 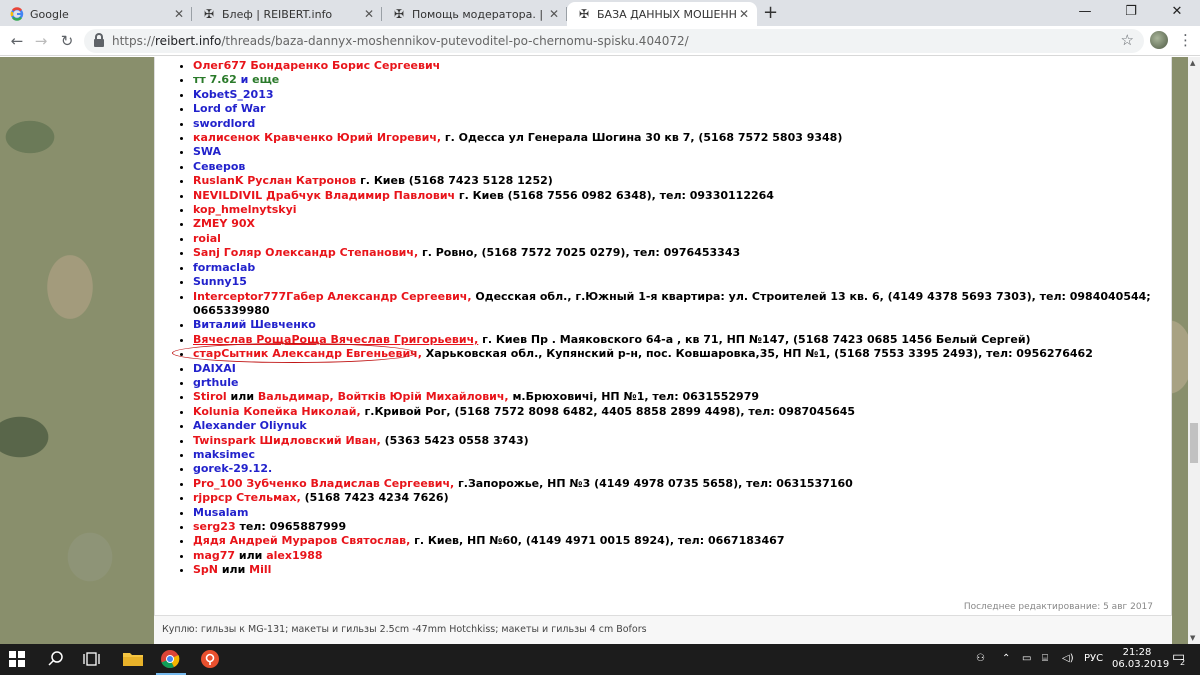 What do you see at coordinates (673, 124) in the screenshot?
I see `list-item: swordlord` at bounding box center [673, 124].